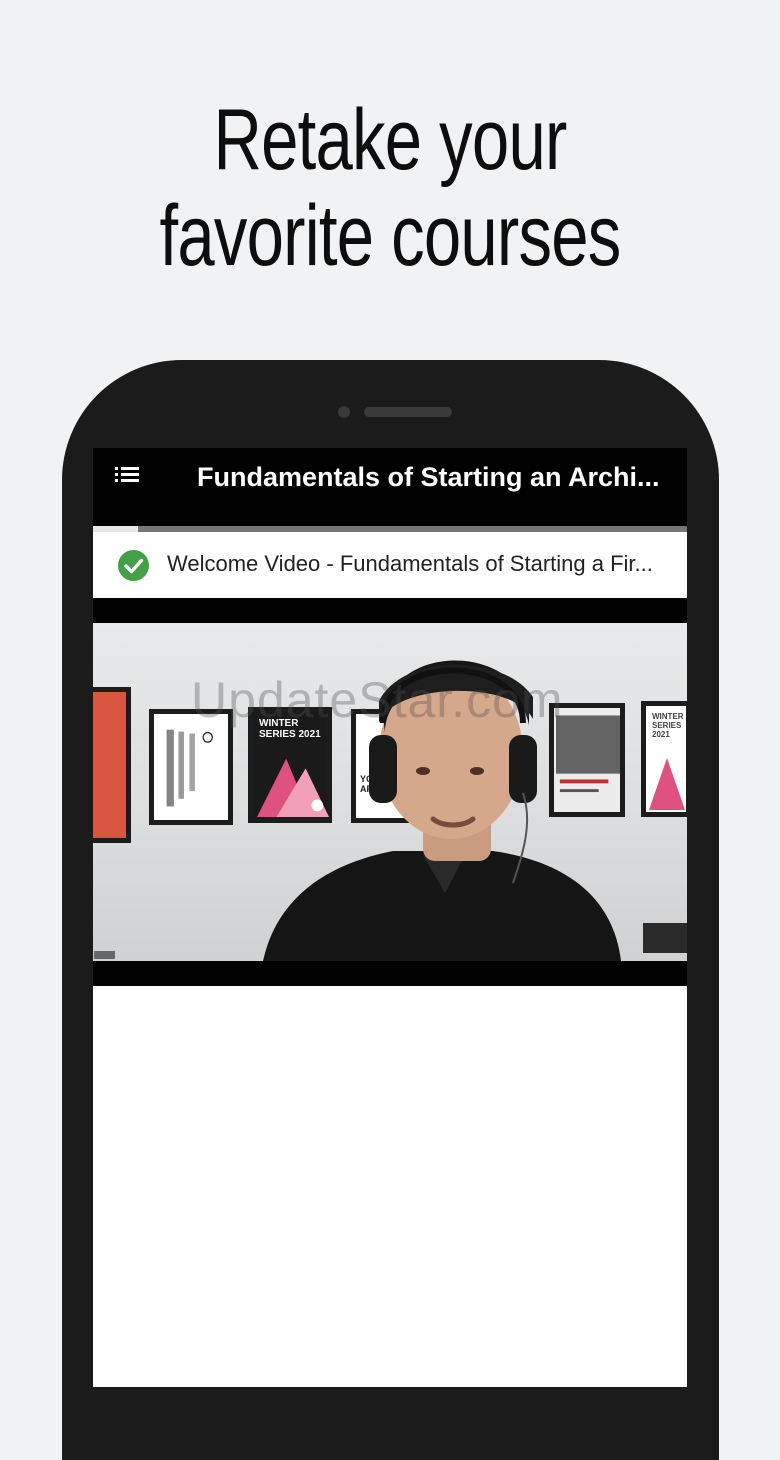  I want to click on headline-line-1: Retake your, so click(390, 140).